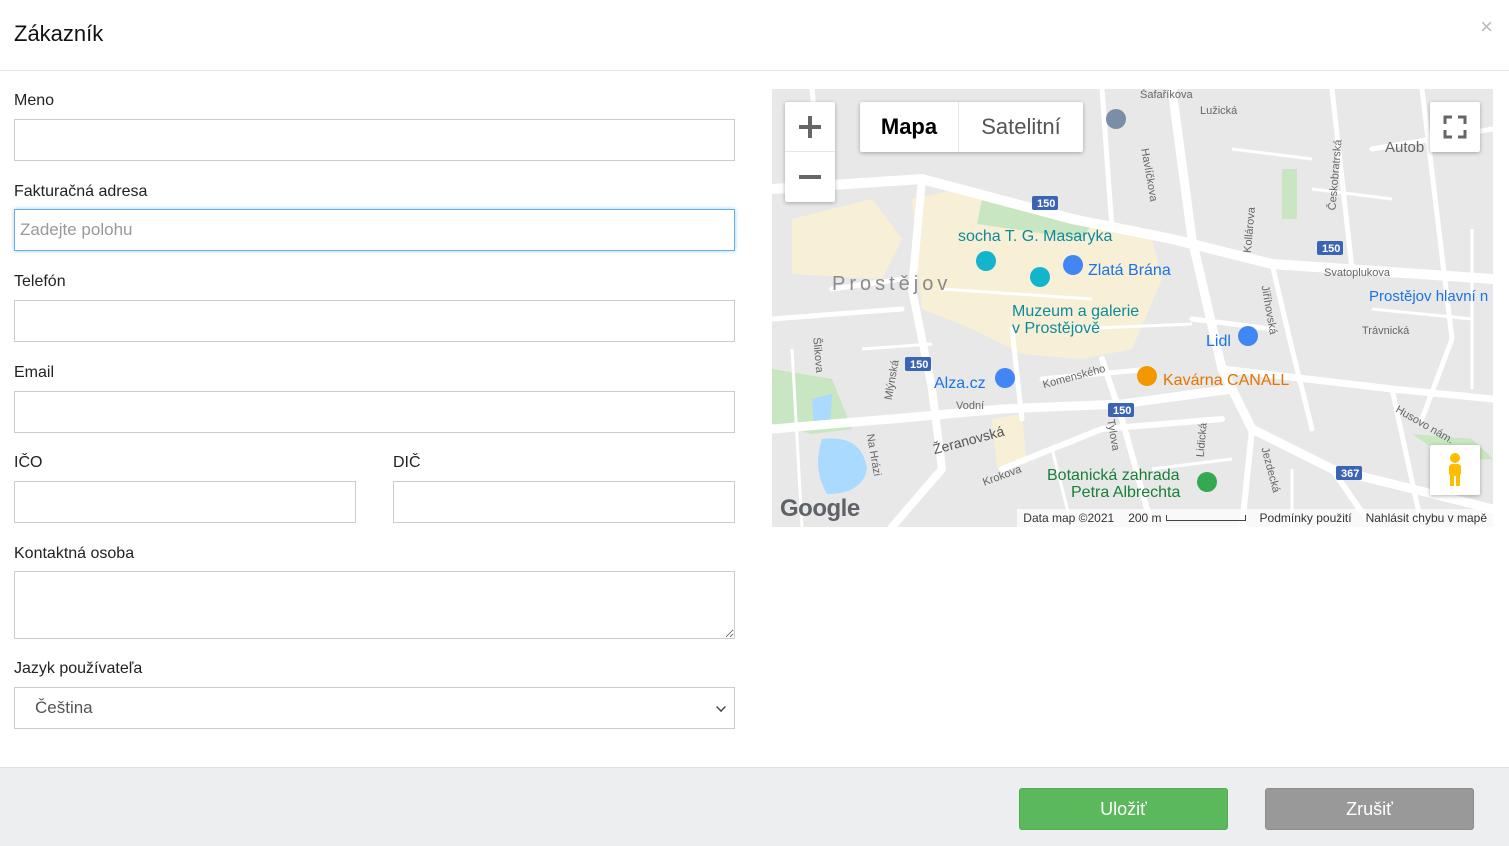 The image size is (1509, 846). Describe the element at coordinates (1429, 296) in the screenshot. I see `map-label-station: Prostějov hlavní n` at that location.